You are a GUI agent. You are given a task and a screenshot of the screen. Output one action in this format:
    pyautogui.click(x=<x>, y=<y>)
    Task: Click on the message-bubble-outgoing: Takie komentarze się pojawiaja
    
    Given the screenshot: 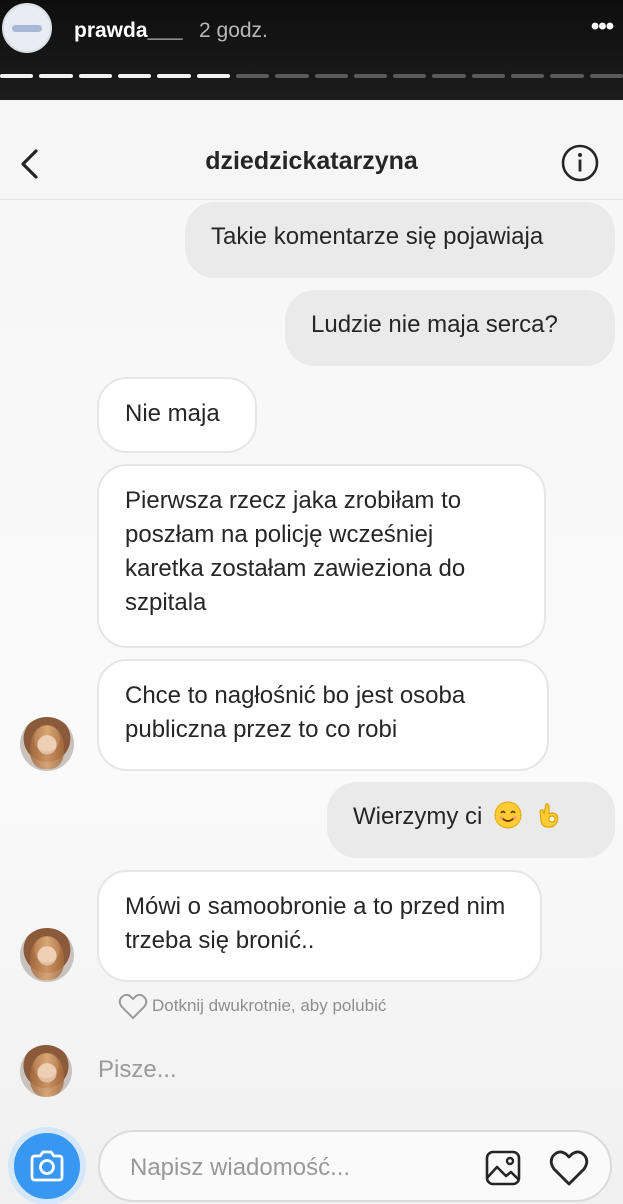 What is the action you would take?
    pyautogui.click(x=400, y=240)
    